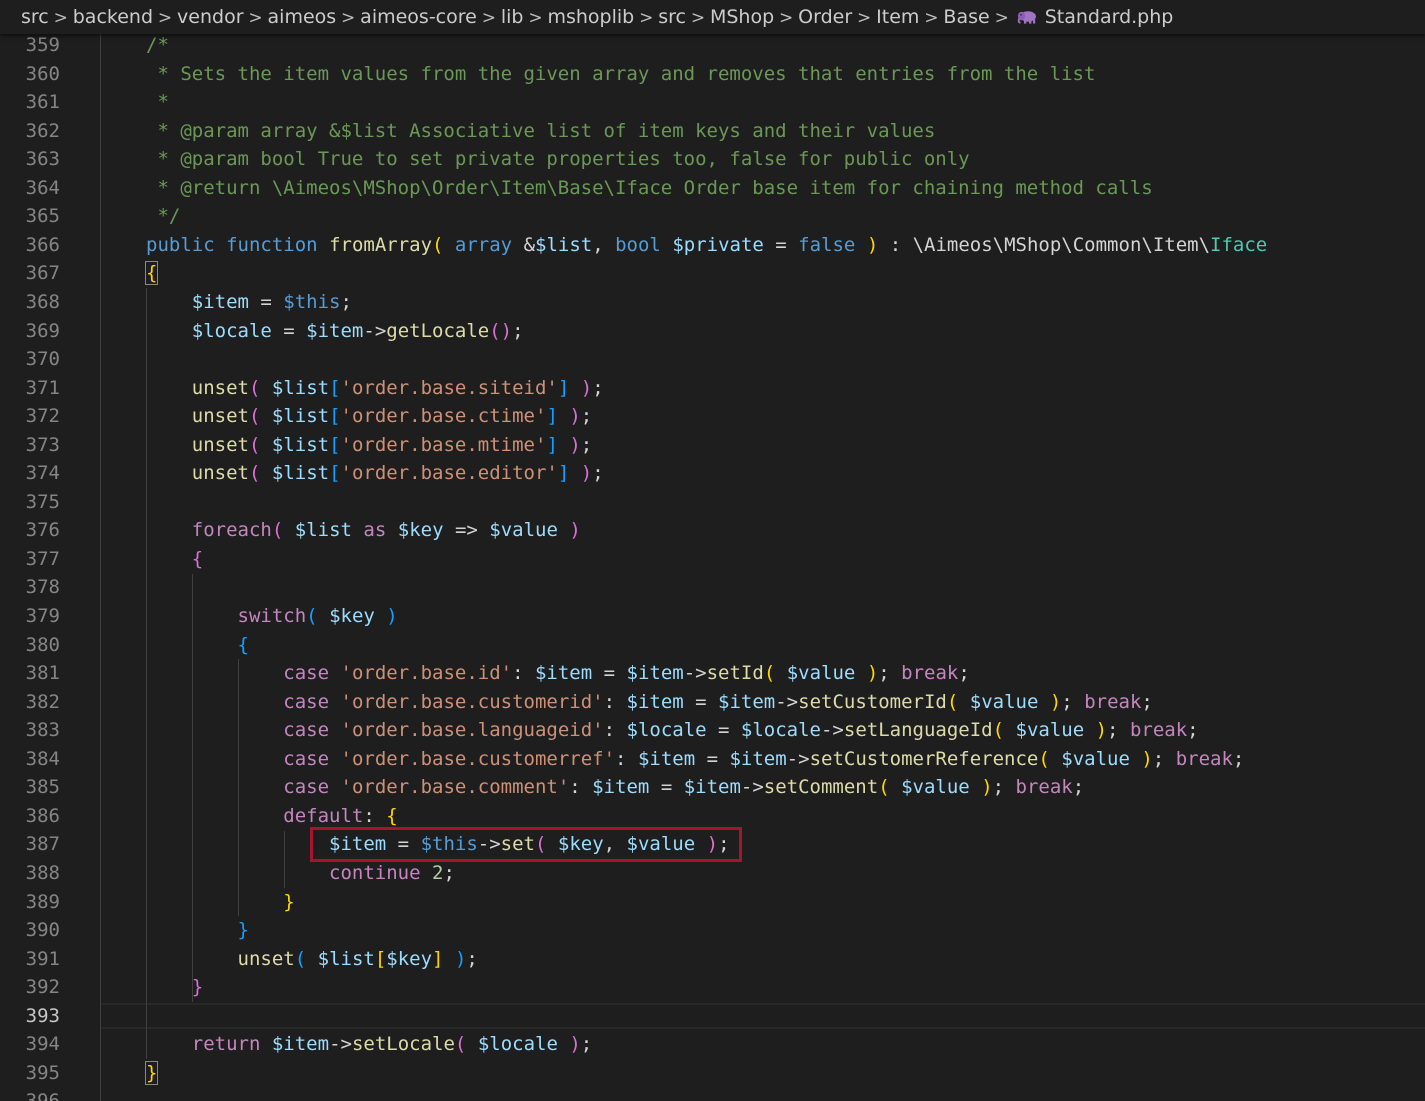 This screenshot has width=1425, height=1101. I want to click on line-number: 370, so click(42, 359).